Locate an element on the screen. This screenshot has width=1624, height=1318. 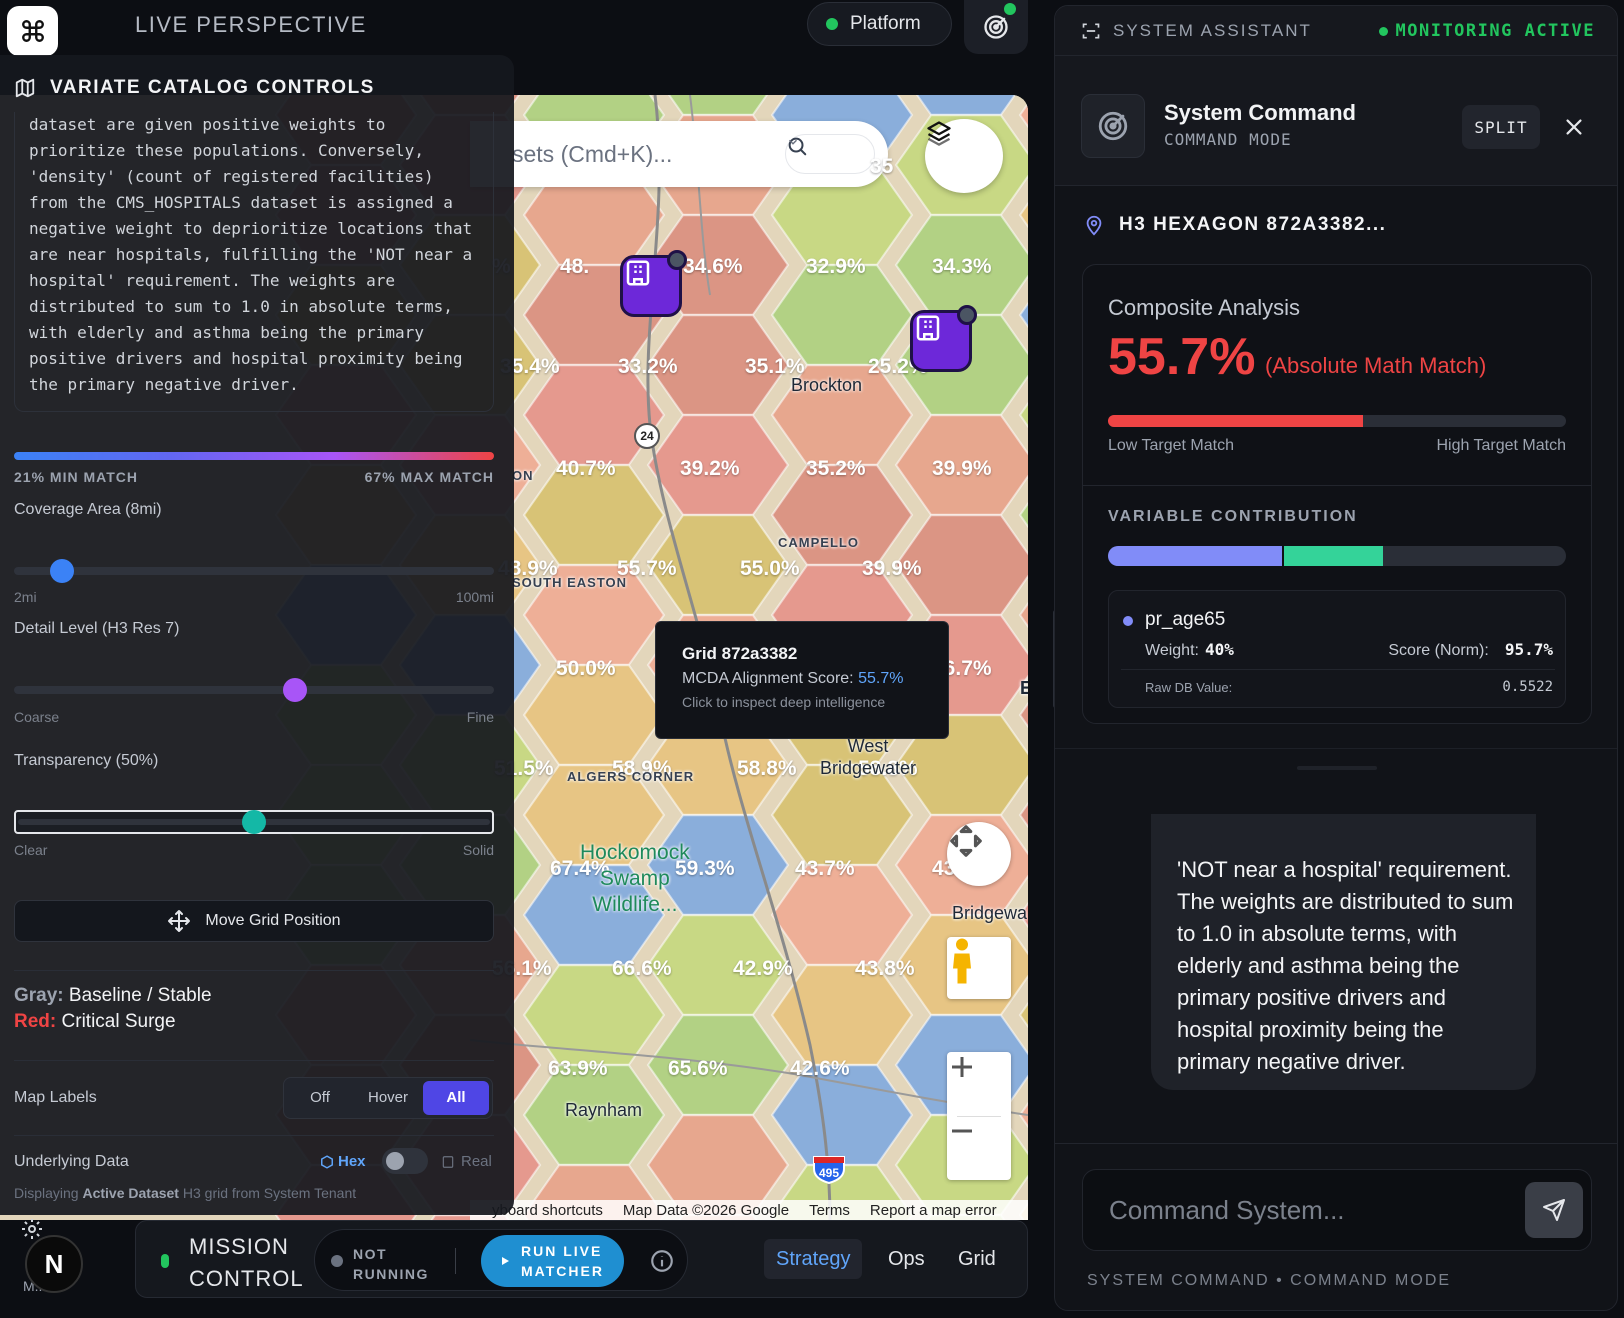
tab-strategy: Strategy is located at coordinates (813, 1259).